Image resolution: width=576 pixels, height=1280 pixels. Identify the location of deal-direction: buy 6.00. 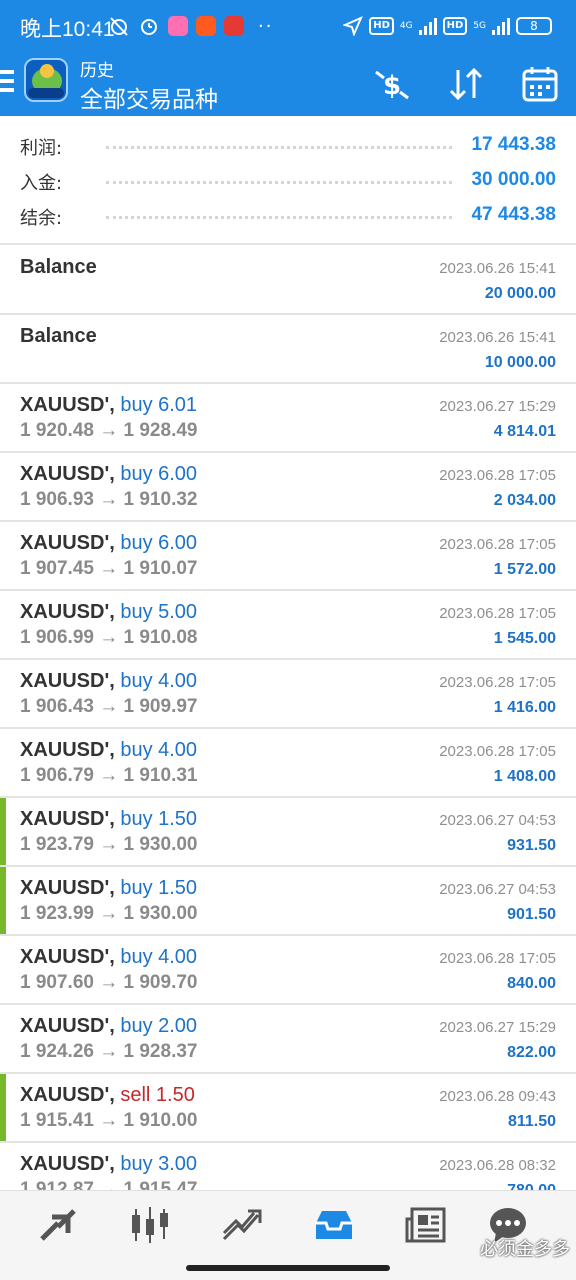
(159, 543).